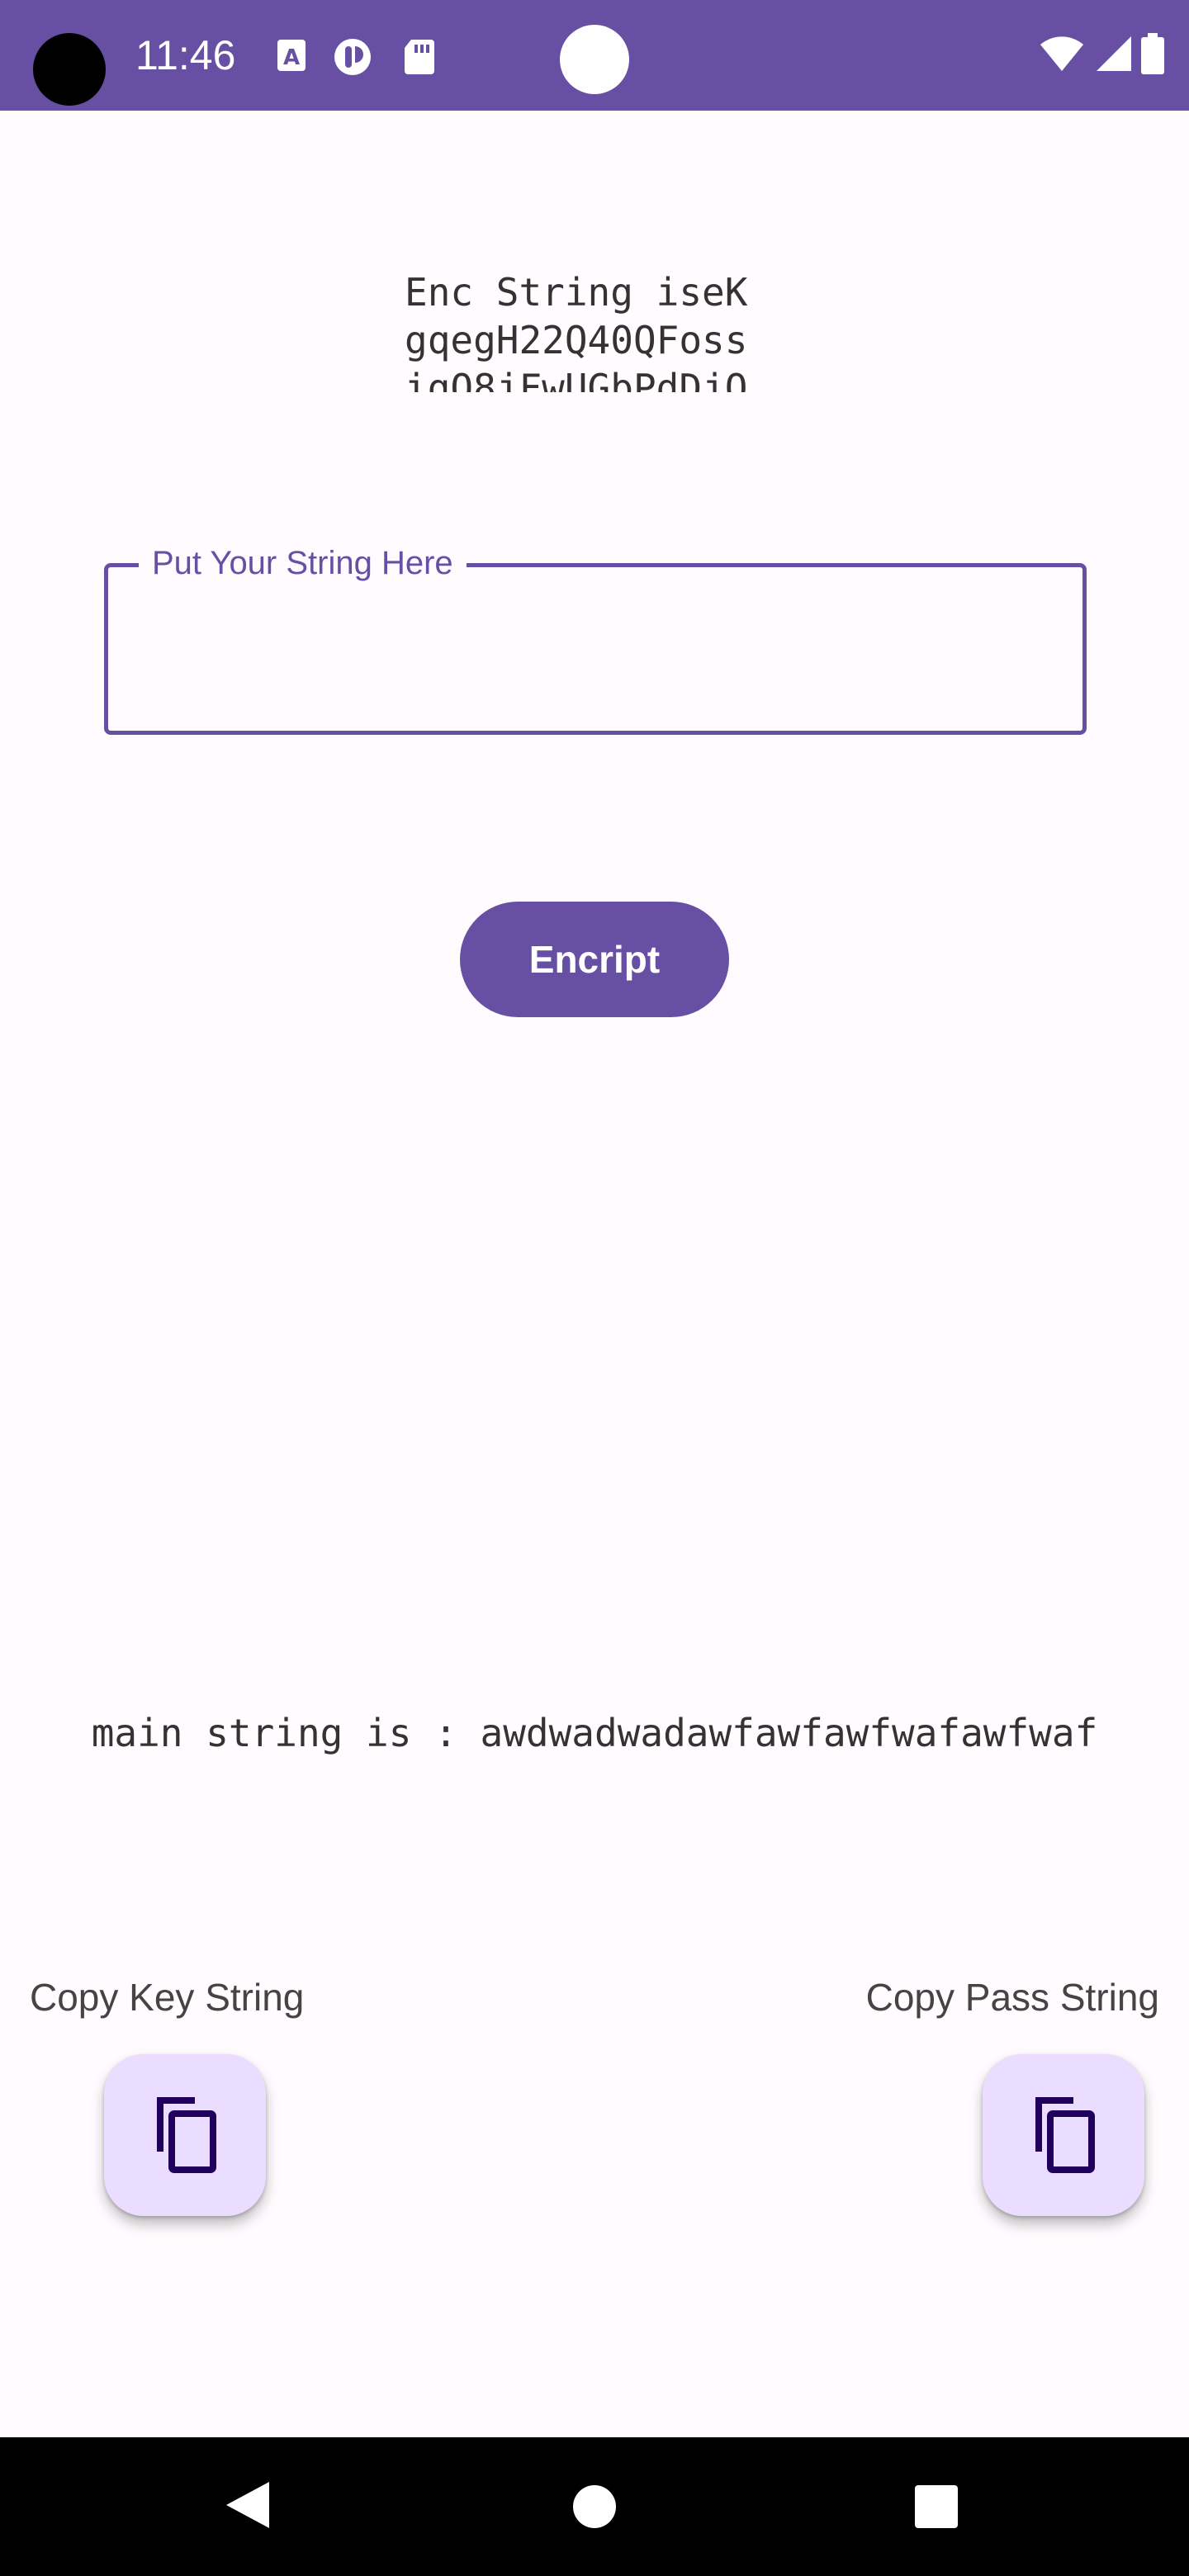  I want to click on string-input-field, so click(595, 649).